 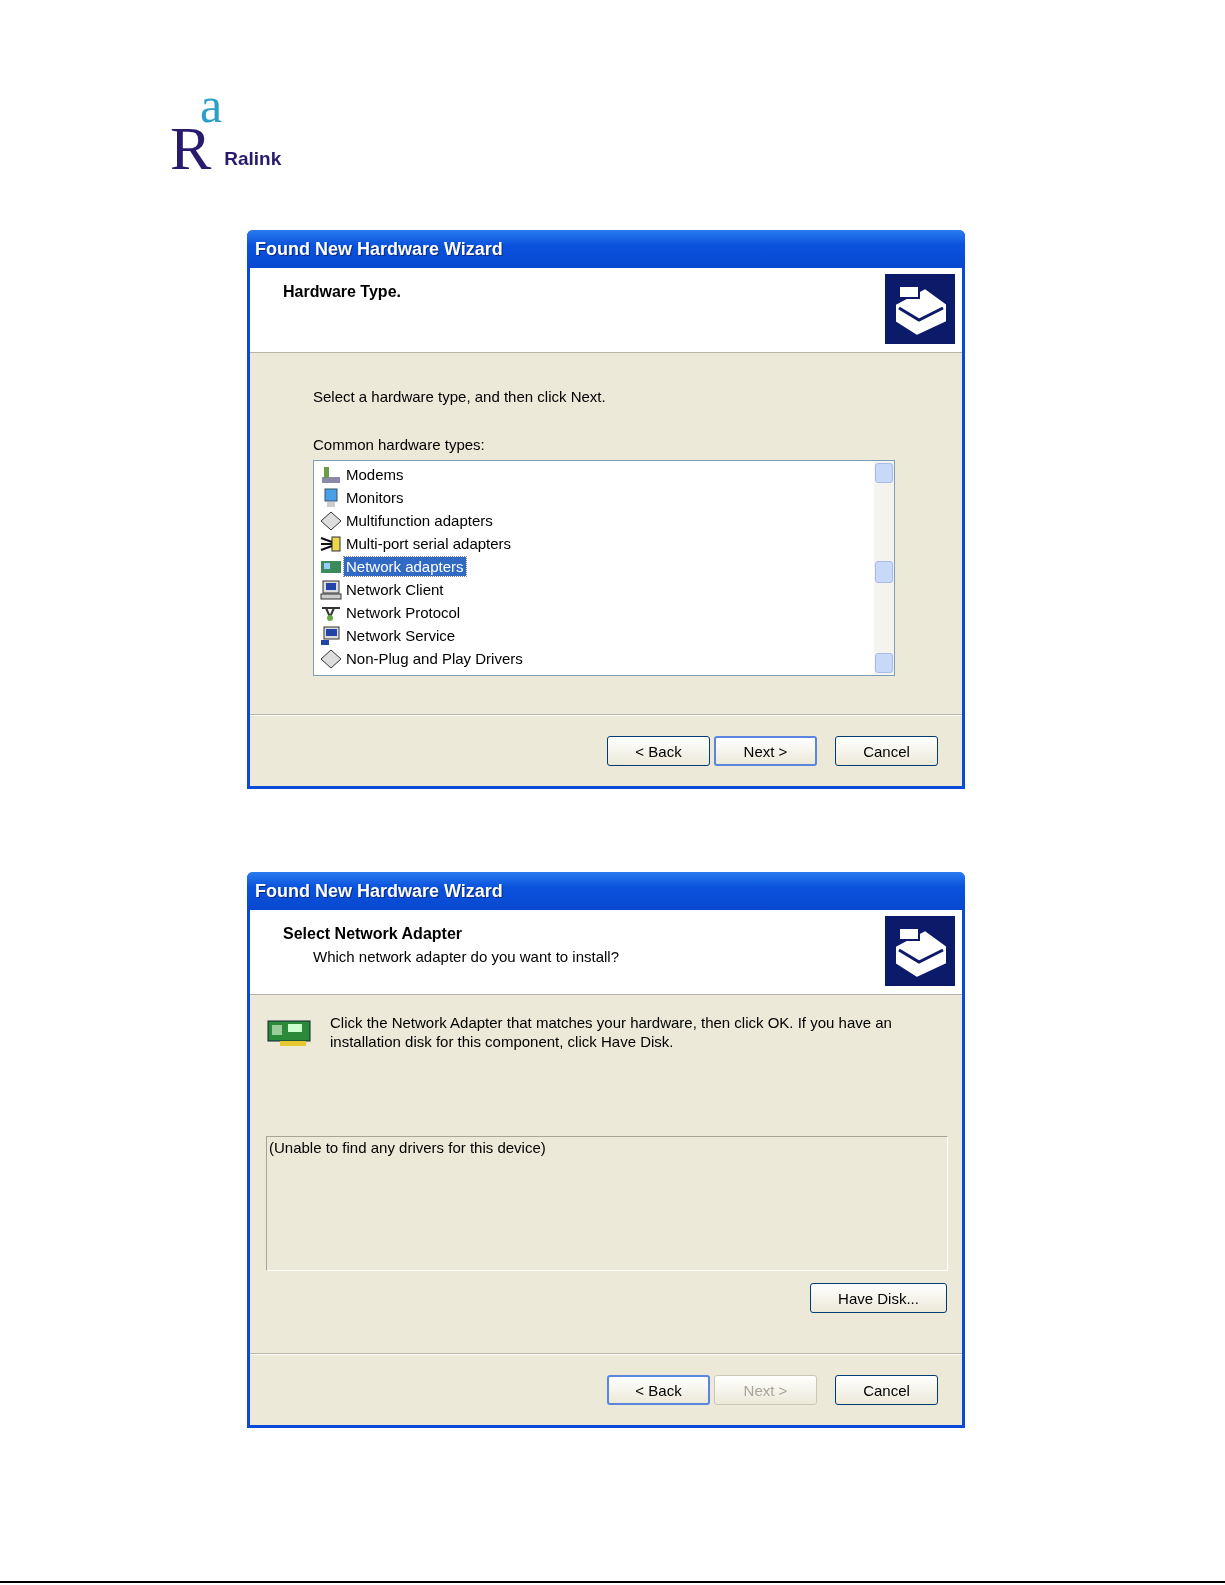 I want to click on list-item: Network Service, so click(x=401, y=635).